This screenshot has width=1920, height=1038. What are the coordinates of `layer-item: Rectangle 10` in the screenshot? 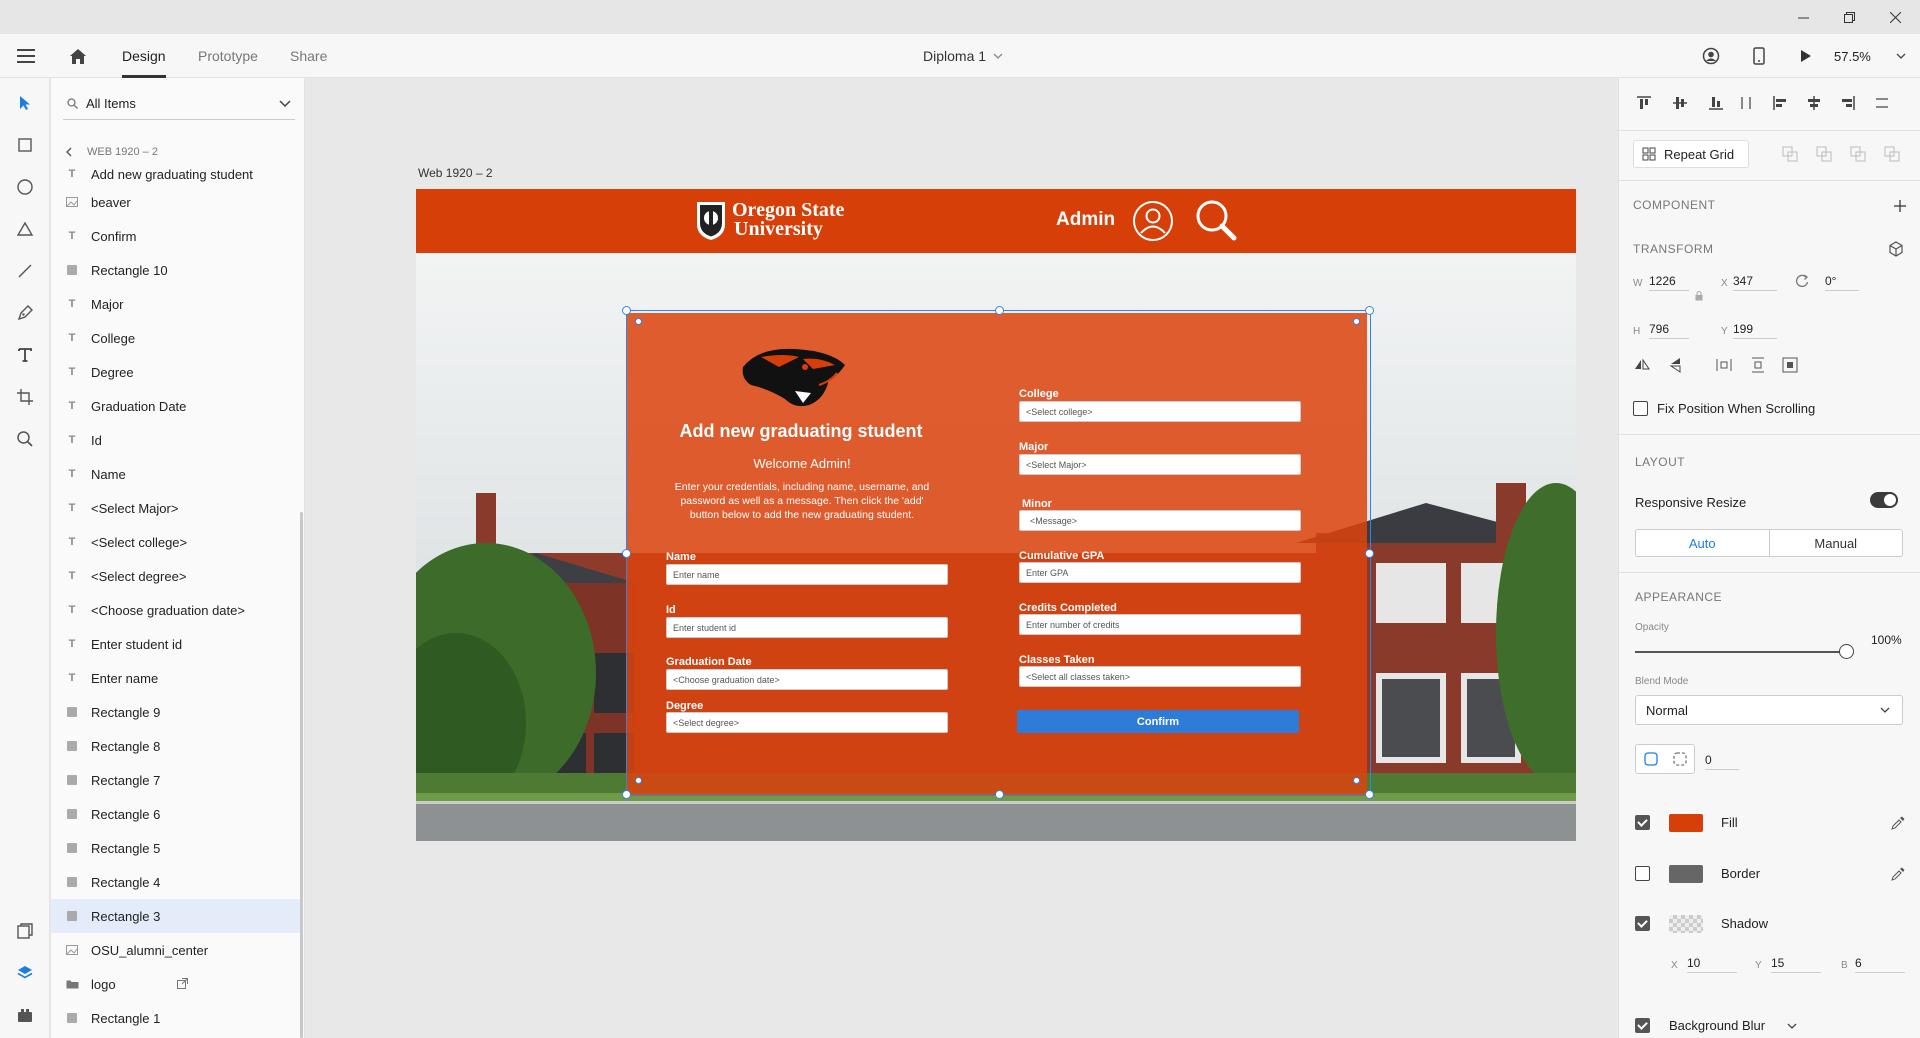 It's located at (175, 270).